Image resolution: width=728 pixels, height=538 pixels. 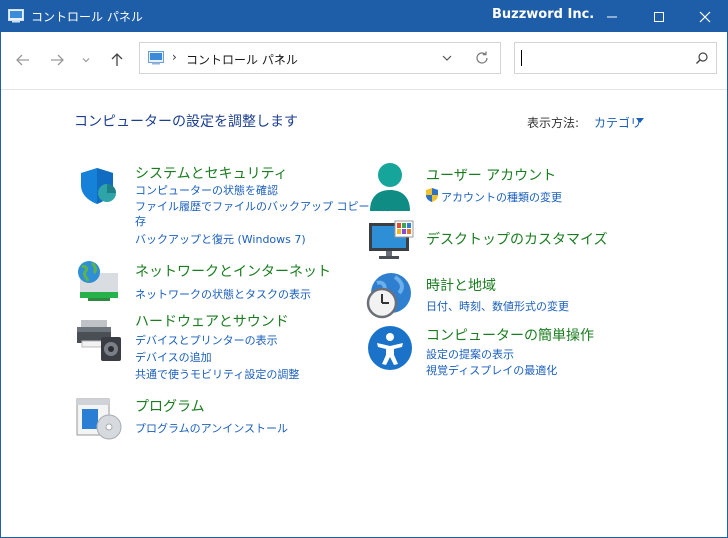 I want to click on window-title: コントロール パネル, so click(x=87, y=17).